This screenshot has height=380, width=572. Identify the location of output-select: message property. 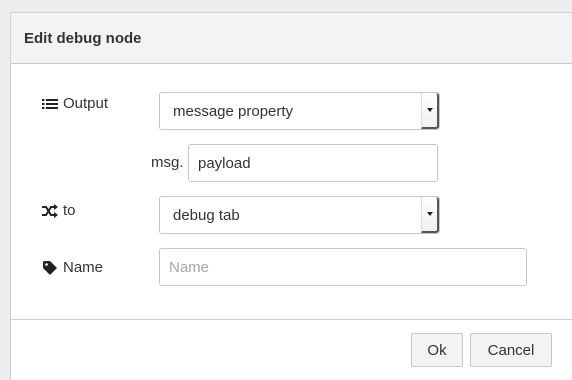
(299, 111).